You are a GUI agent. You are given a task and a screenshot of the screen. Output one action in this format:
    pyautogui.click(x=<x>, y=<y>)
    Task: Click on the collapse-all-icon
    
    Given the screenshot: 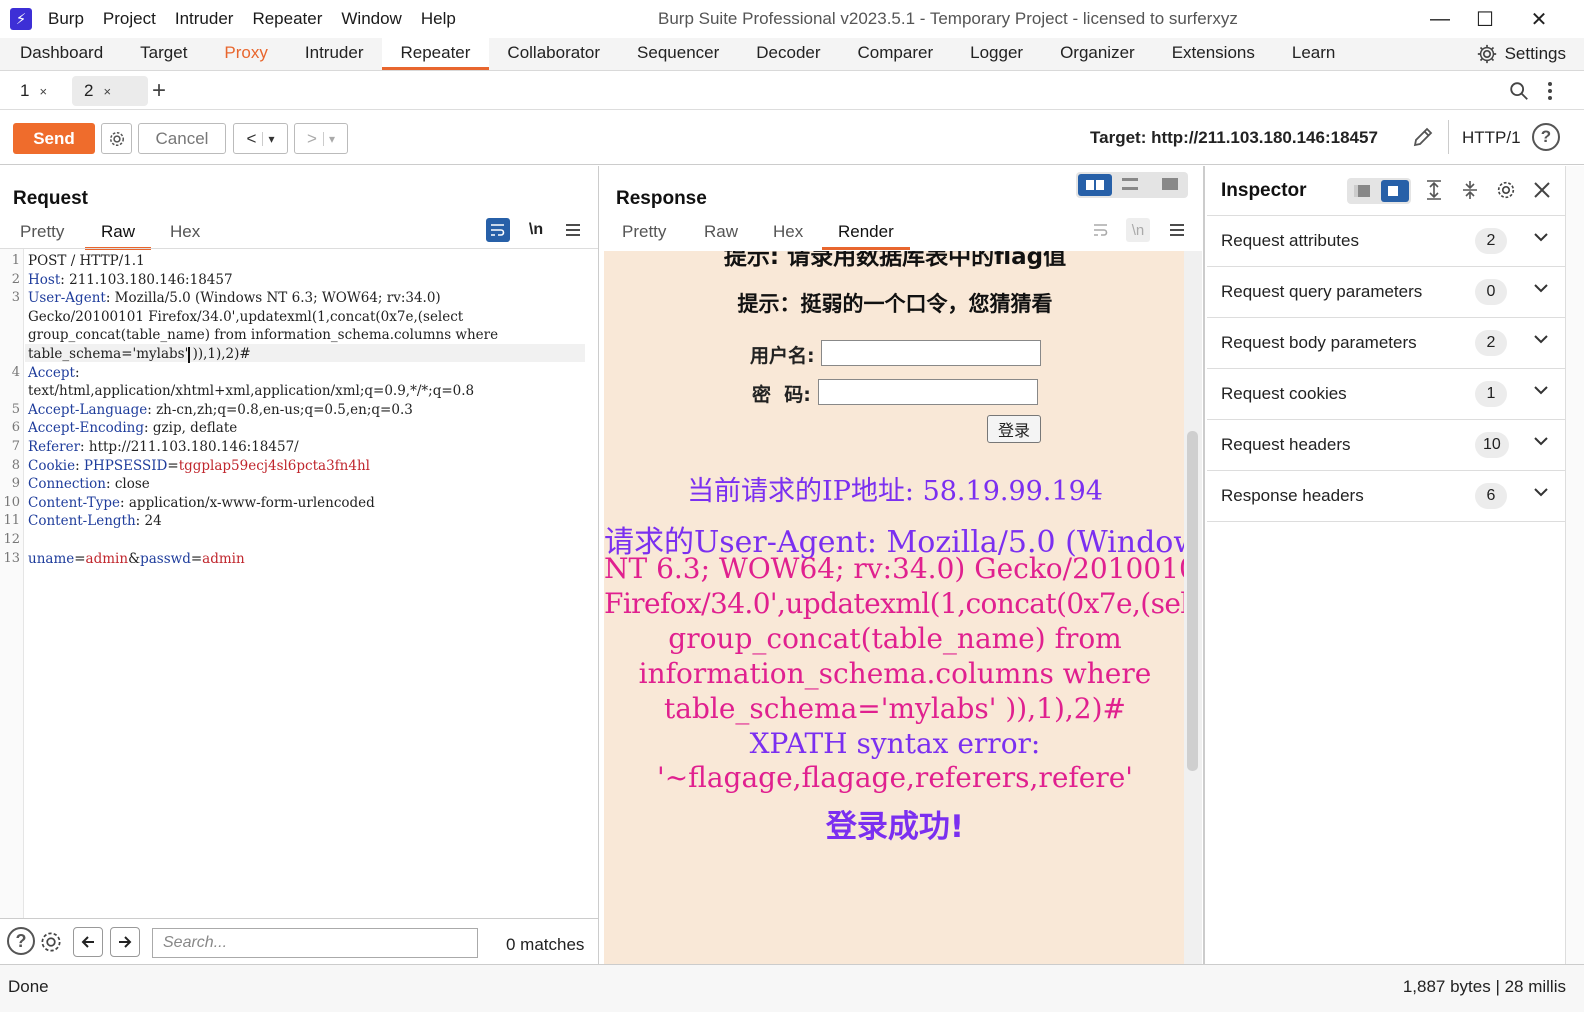 What is the action you would take?
    pyautogui.click(x=1470, y=190)
    